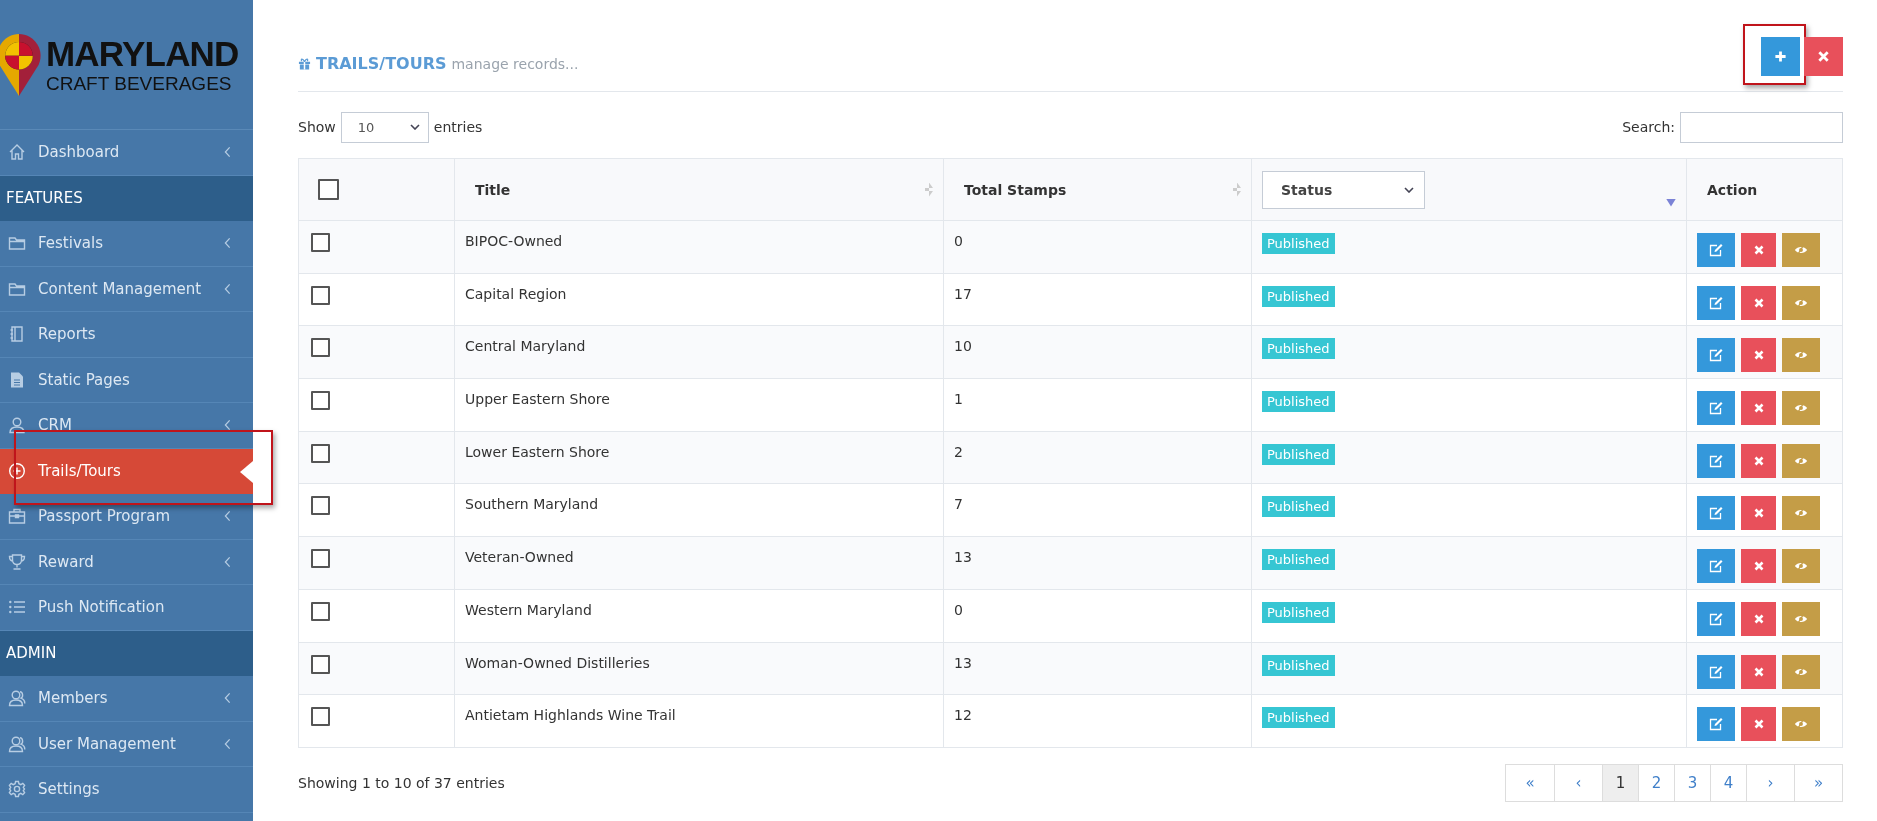 The height and width of the screenshot is (821, 1877). I want to click on sidebar-item: Festivals, so click(126, 244).